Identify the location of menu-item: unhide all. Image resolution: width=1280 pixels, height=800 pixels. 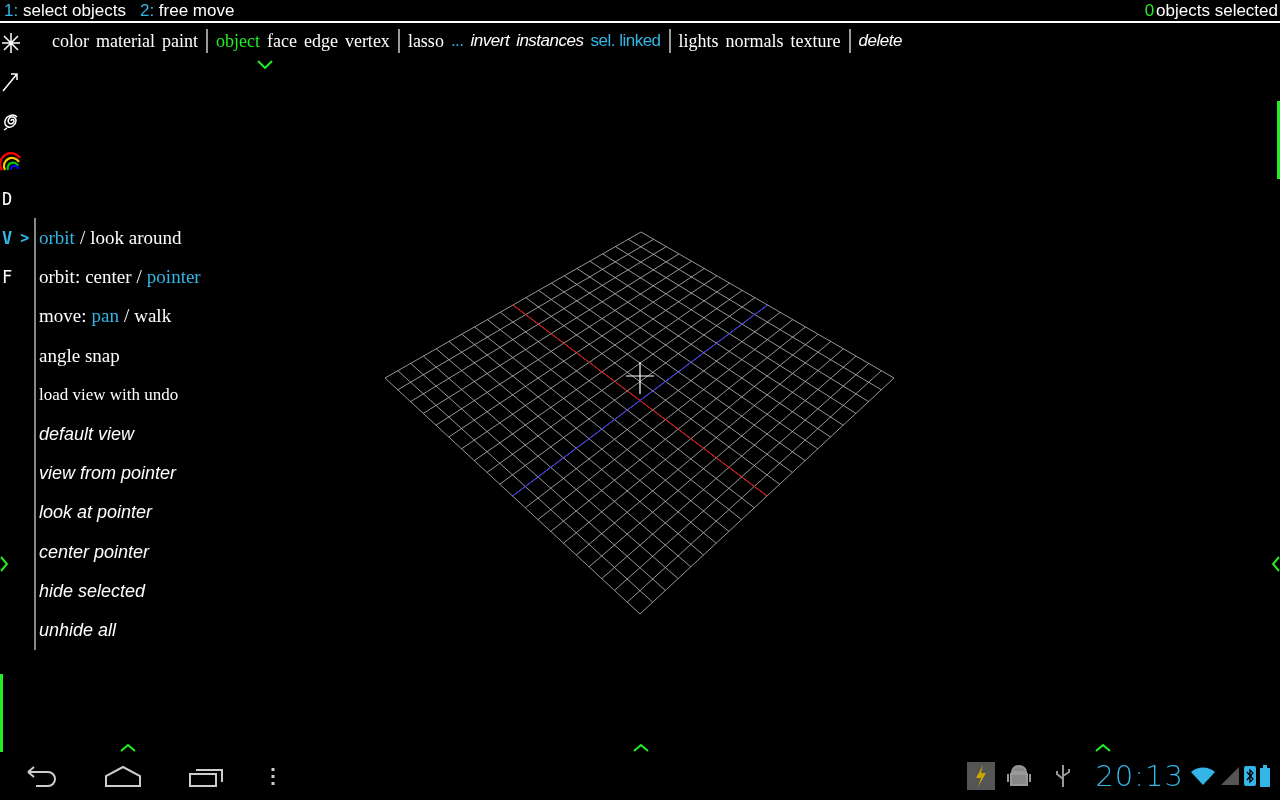
(78, 631).